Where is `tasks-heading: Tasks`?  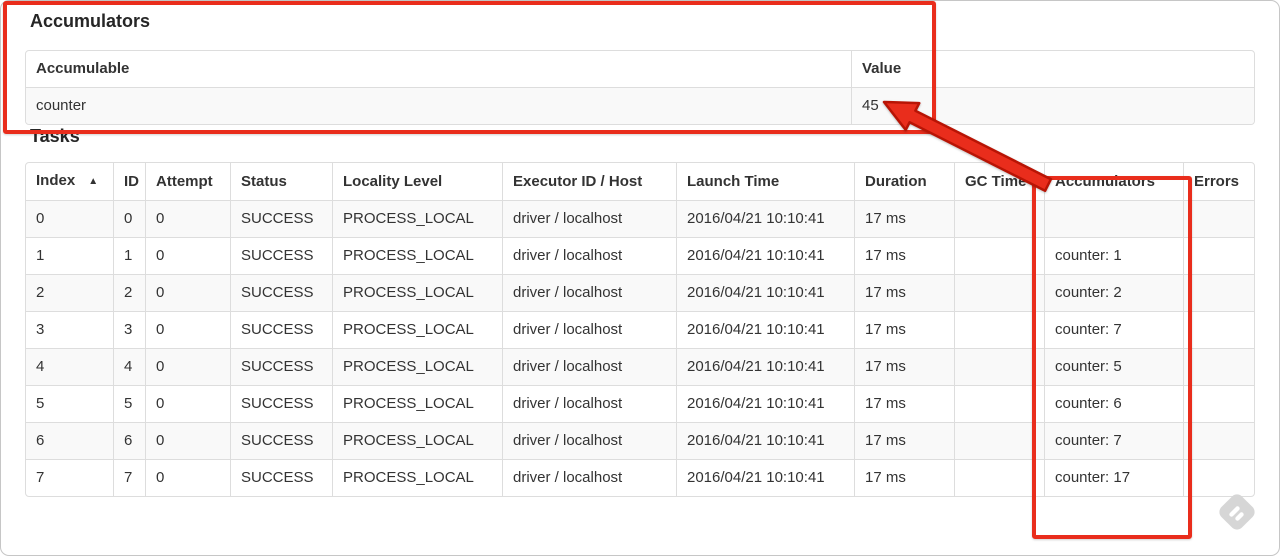
tasks-heading: Tasks is located at coordinates (55, 136).